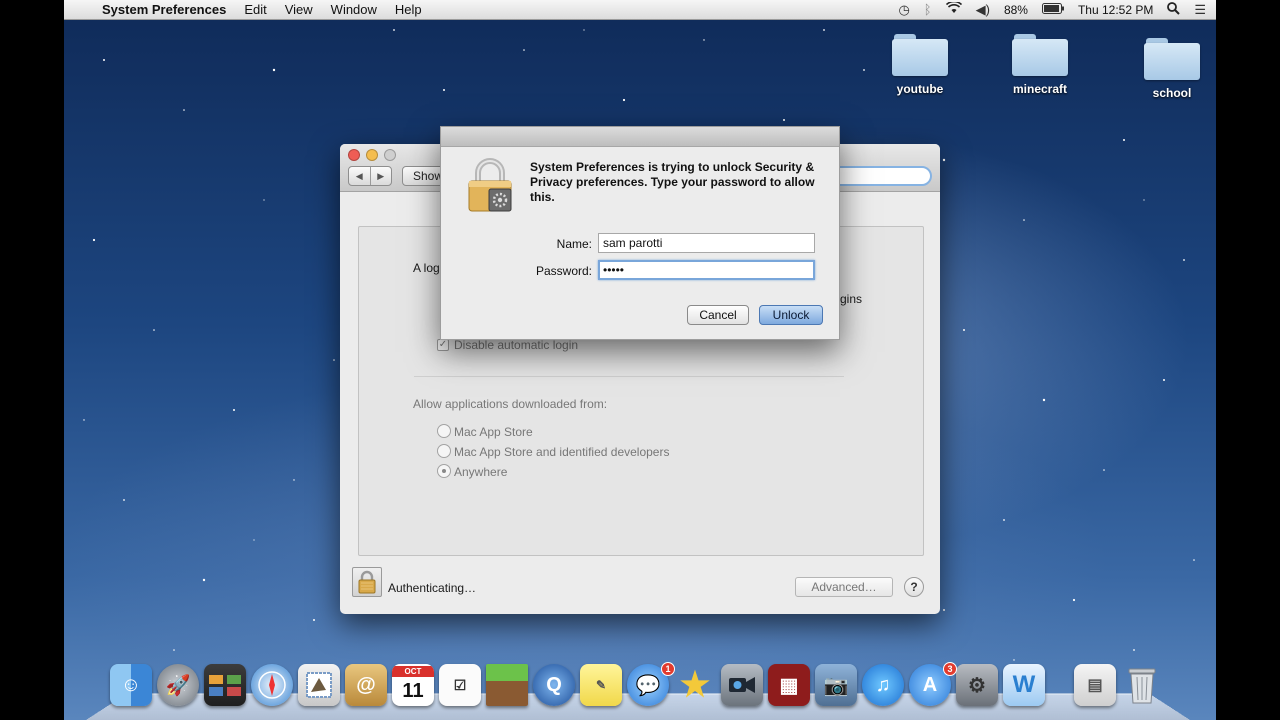  What do you see at coordinates (789, 685) in the screenshot?
I see `photo-booth-icon: ▦` at bounding box center [789, 685].